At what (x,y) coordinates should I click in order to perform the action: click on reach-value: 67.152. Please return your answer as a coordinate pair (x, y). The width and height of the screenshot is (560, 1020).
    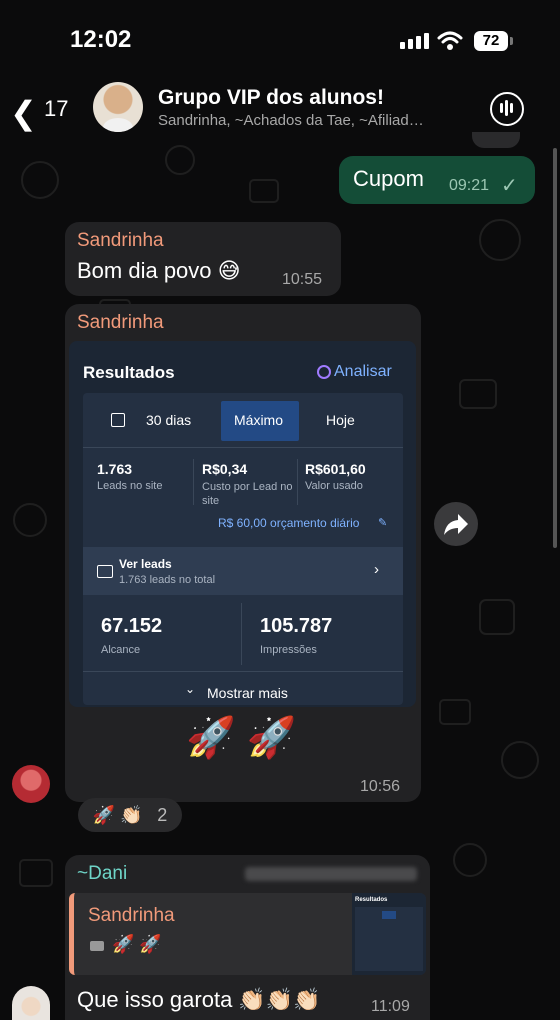
    Looking at the image, I should click on (132, 626).